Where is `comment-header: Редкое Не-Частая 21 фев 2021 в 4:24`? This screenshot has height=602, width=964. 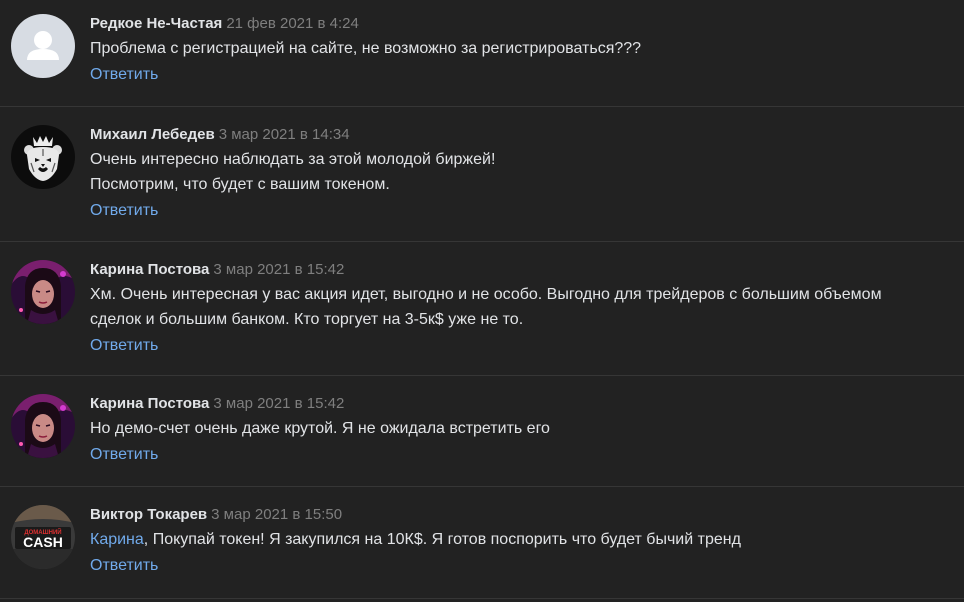 comment-header: Редкое Не-Частая 21 фев 2021 в 4:24 is located at coordinates (522, 24).